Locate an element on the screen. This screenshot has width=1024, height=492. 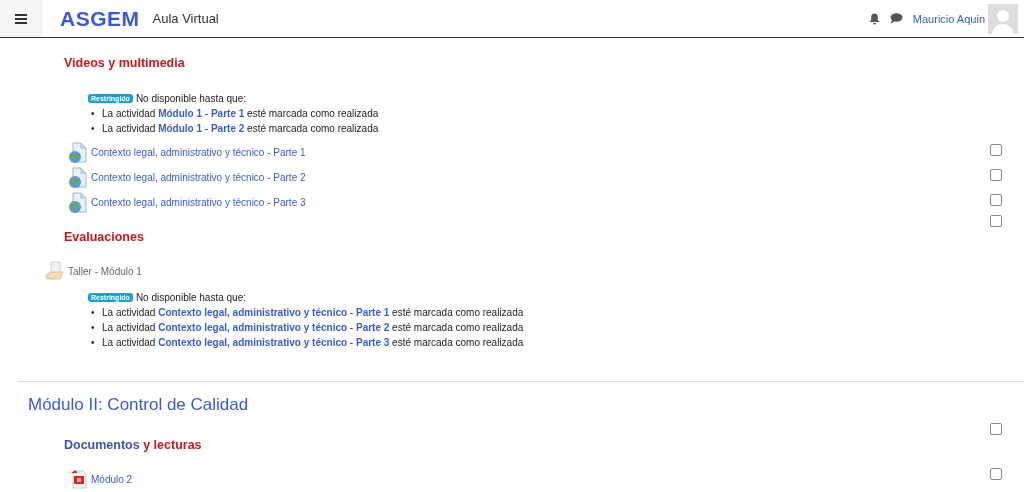
menu-button is located at coordinates (21, 18).